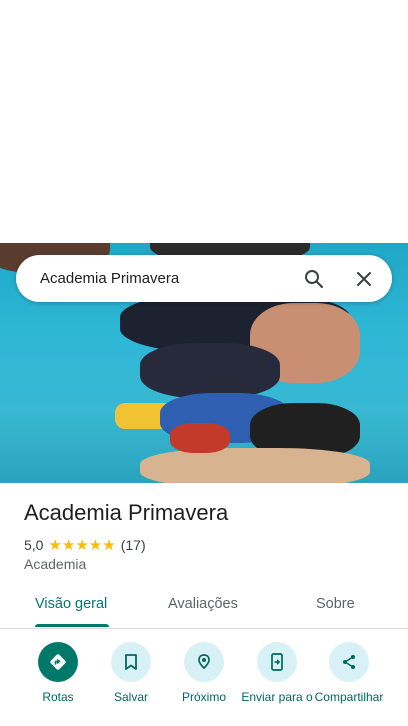  I want to click on send-to-phone-button: Enviar para o, so click(277, 673).